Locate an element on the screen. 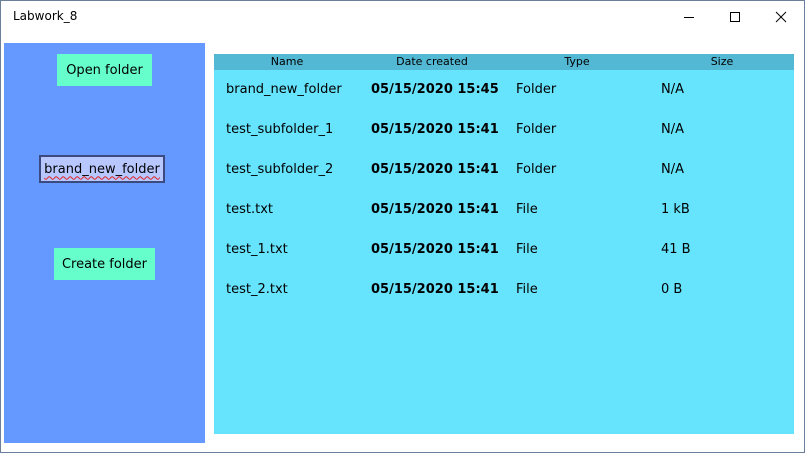 Image resolution: width=805 pixels, height=453 pixels. column-header-name: Name is located at coordinates (287, 61).